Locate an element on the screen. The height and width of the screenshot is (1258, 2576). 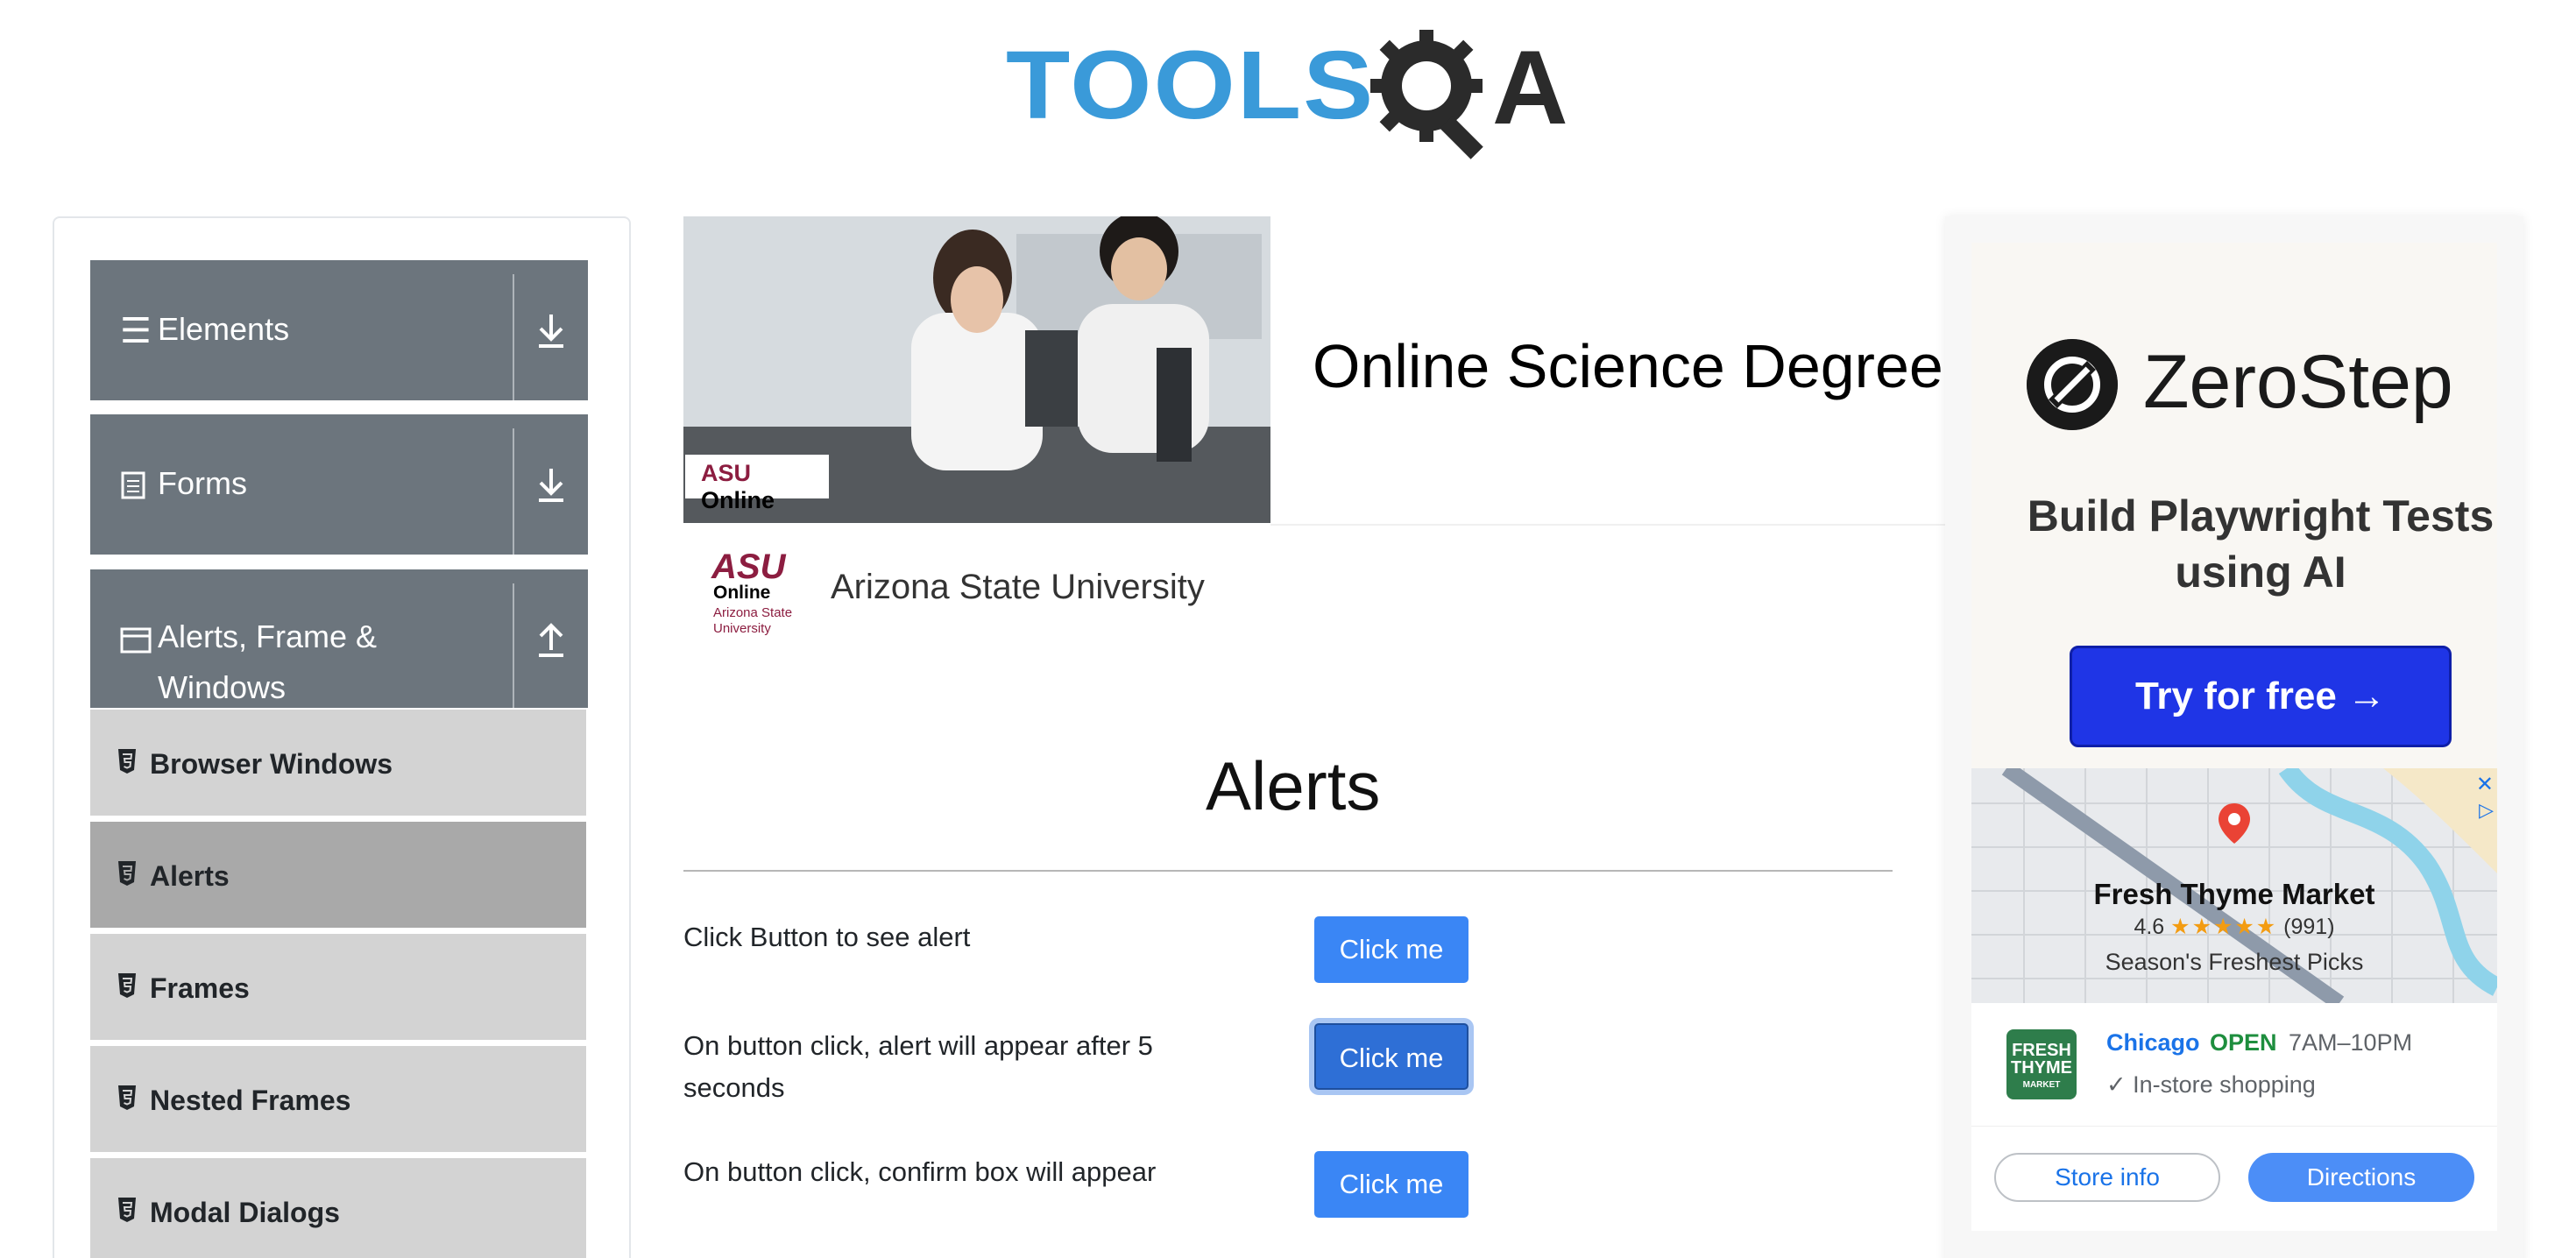
page-title: Alerts is located at coordinates (1293, 785).